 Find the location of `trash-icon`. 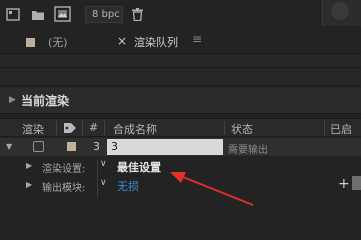

trash-icon is located at coordinates (137, 14).